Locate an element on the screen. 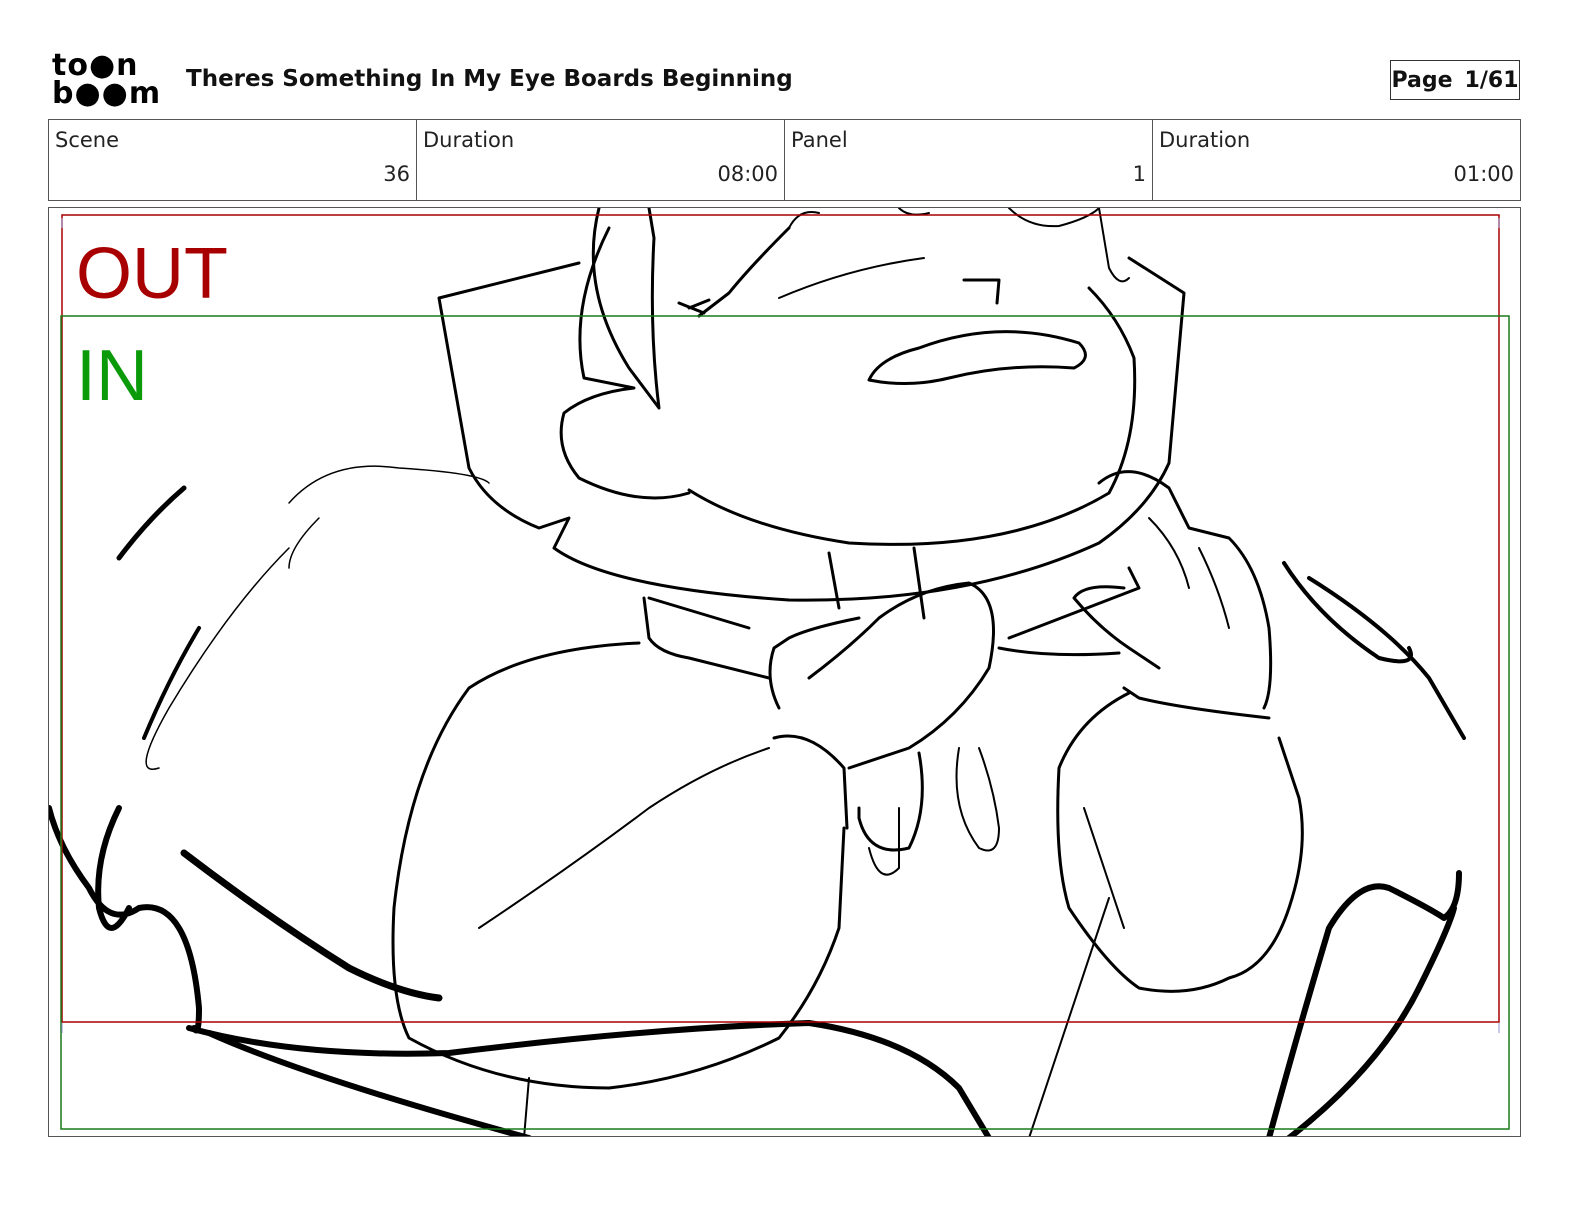  tie is located at coordinates (934, 811).